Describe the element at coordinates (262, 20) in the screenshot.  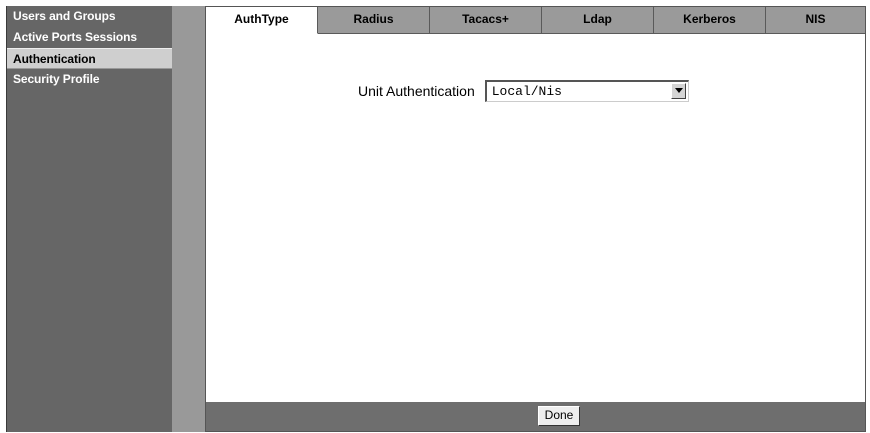
I see `tab-authtype: AuthType` at that location.